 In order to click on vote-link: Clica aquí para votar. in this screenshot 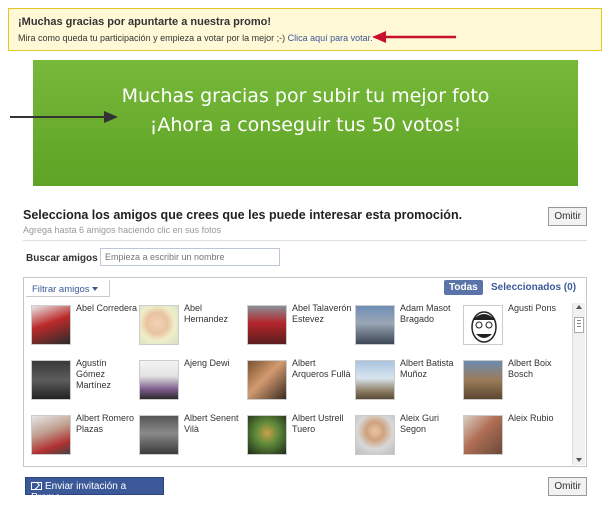, I will do `click(330, 38)`.